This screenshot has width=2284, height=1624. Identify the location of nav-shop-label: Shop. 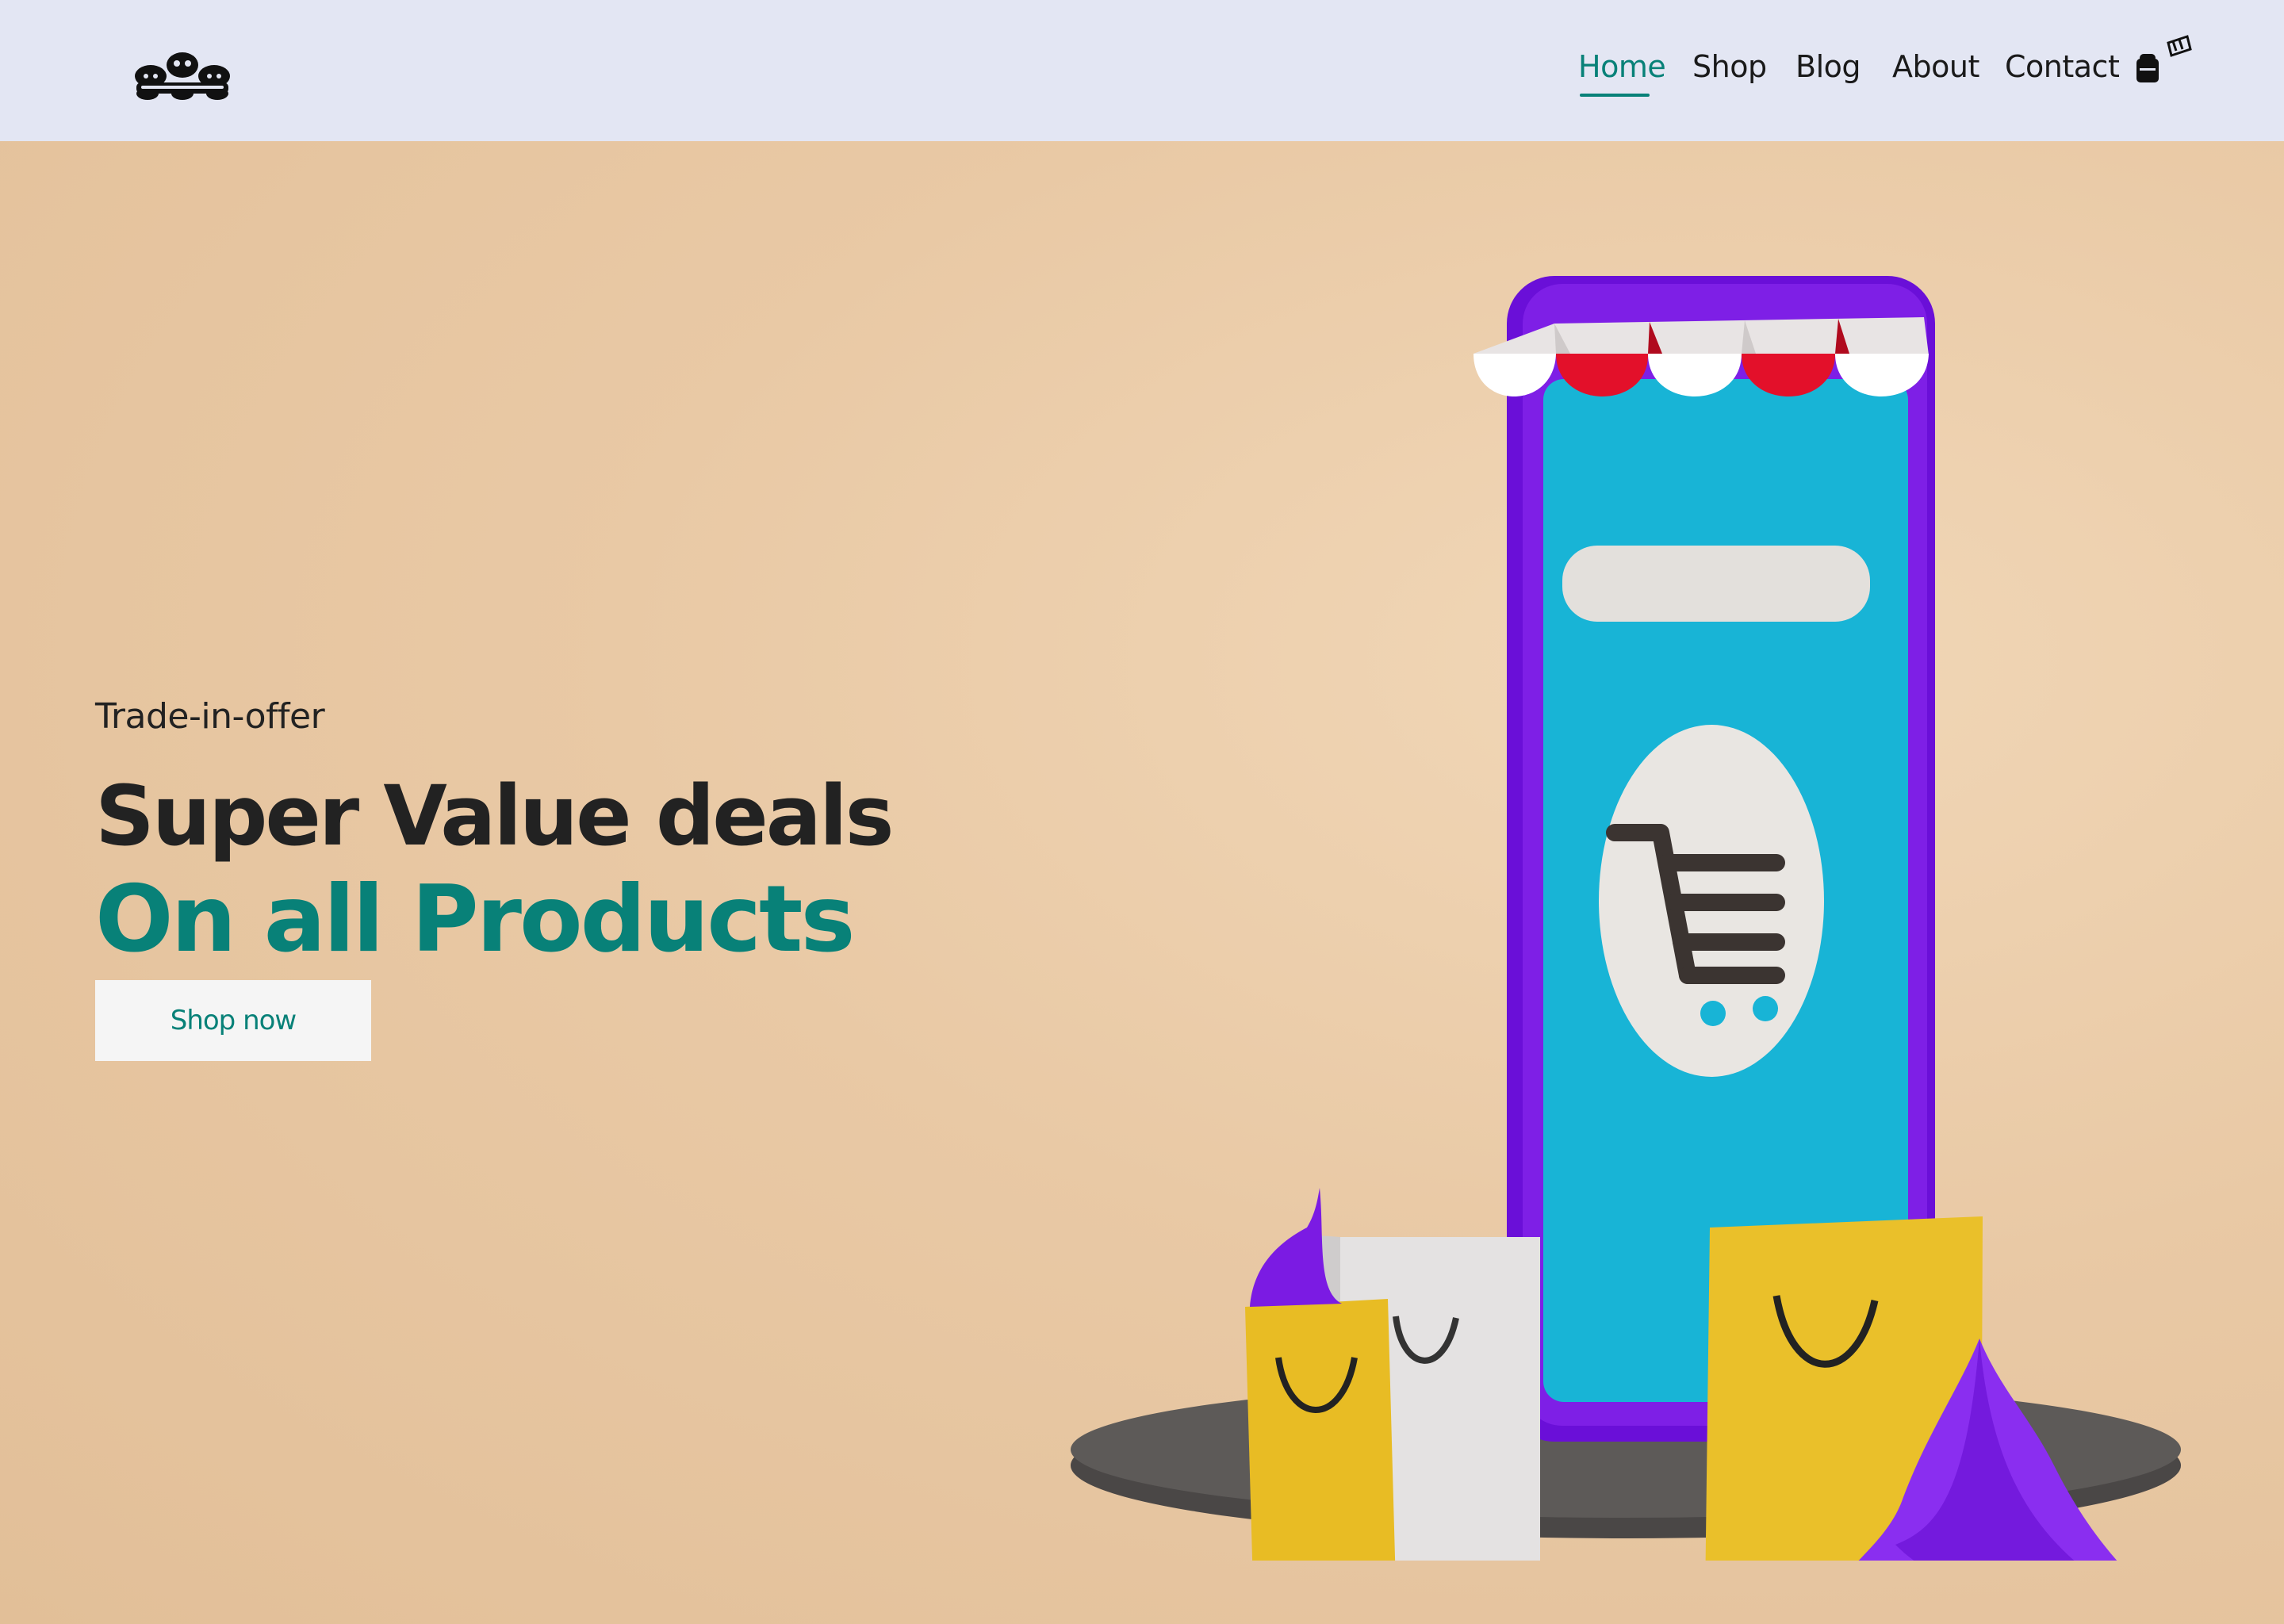
(1729, 66).